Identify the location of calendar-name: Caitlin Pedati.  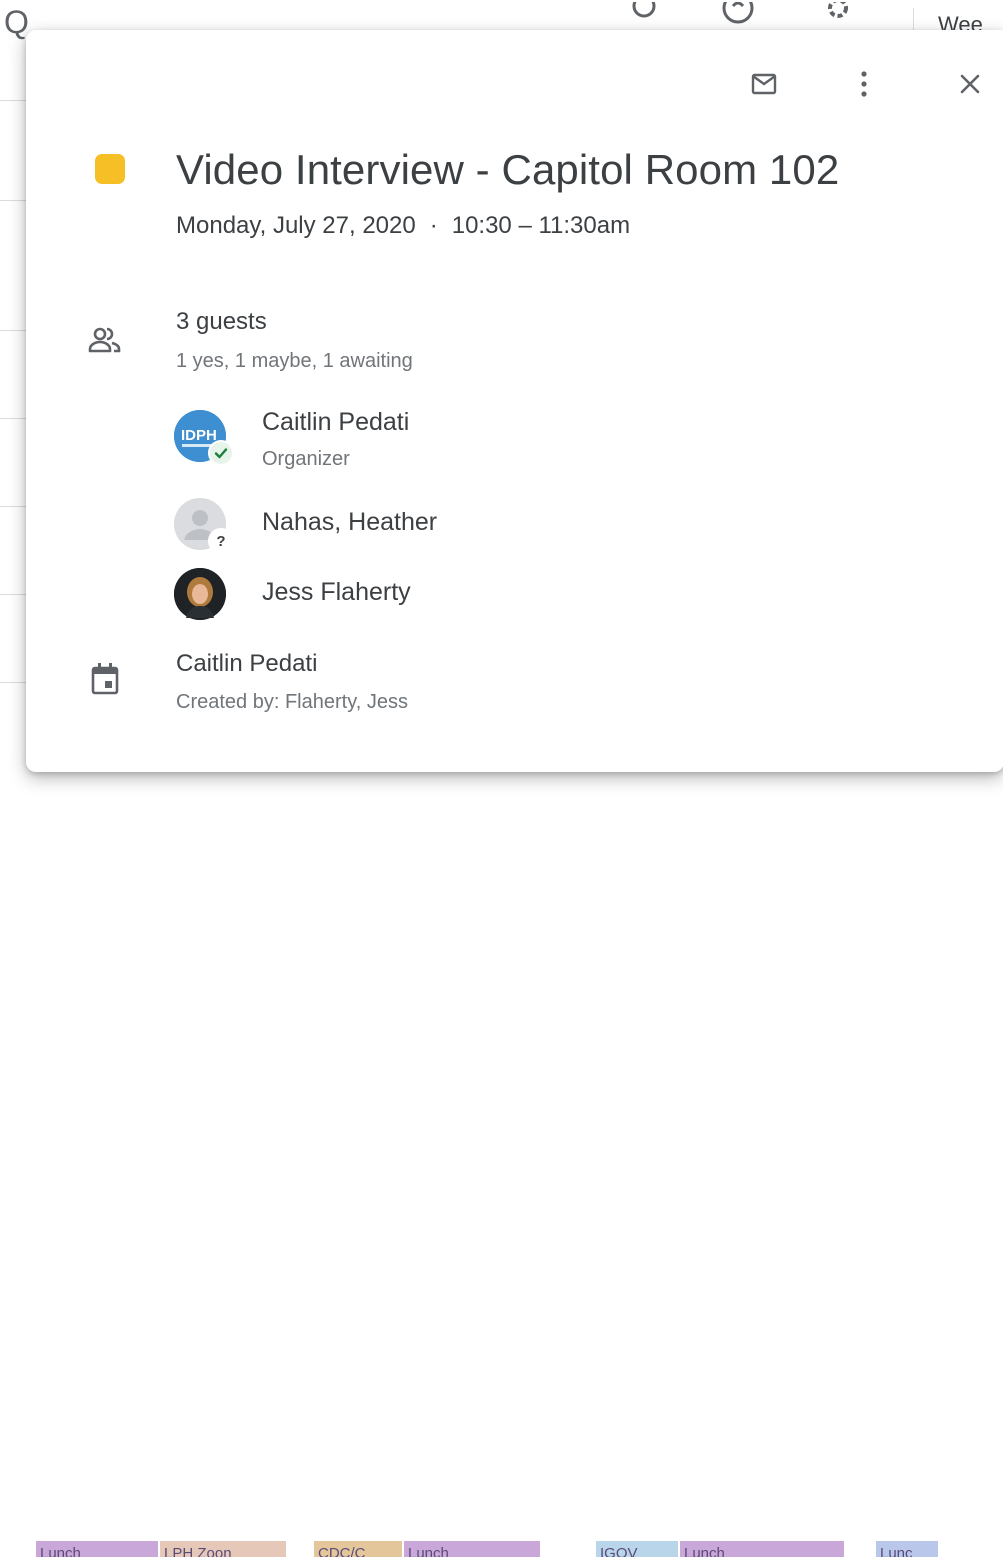
(247, 663).